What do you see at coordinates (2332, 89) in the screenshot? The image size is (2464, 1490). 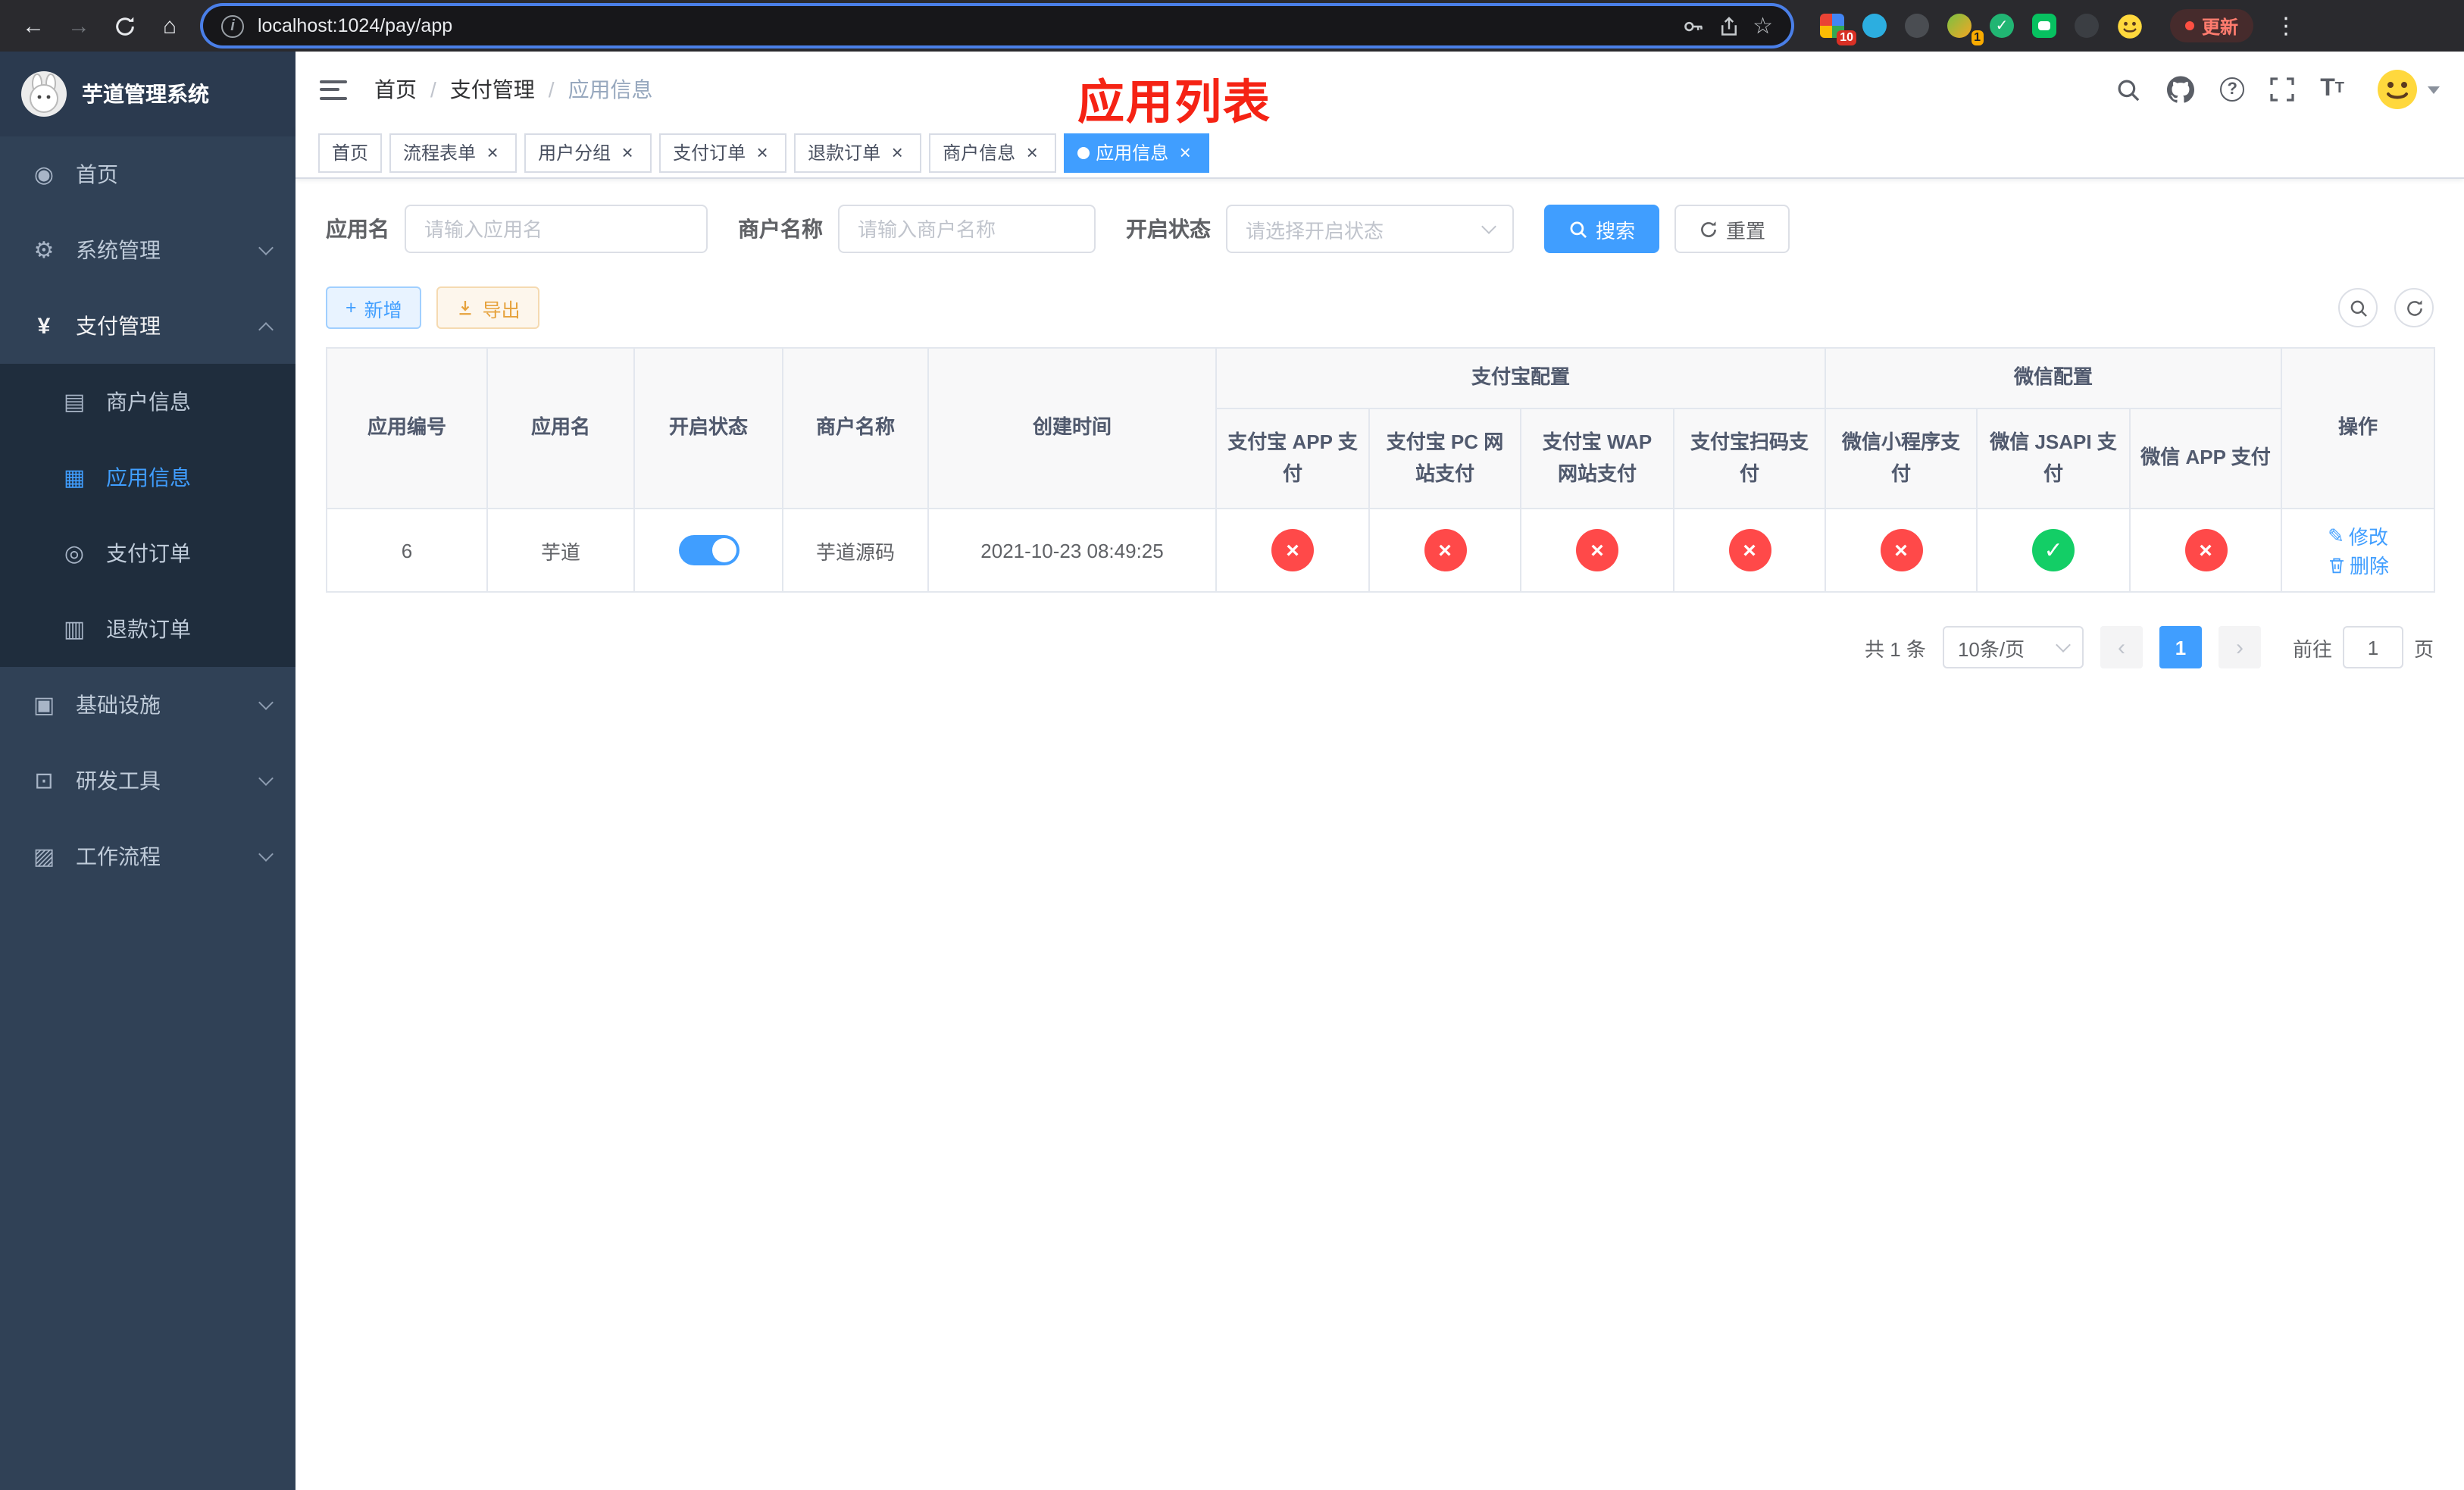 I see `font-size-icon: TT` at bounding box center [2332, 89].